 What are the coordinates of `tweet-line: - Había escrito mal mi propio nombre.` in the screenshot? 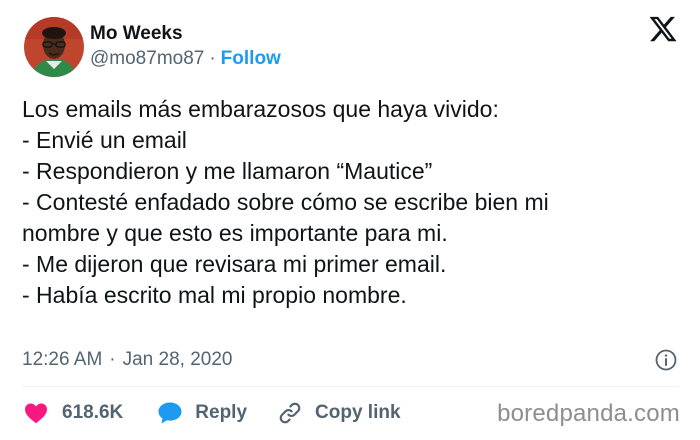 It's located at (214, 295).